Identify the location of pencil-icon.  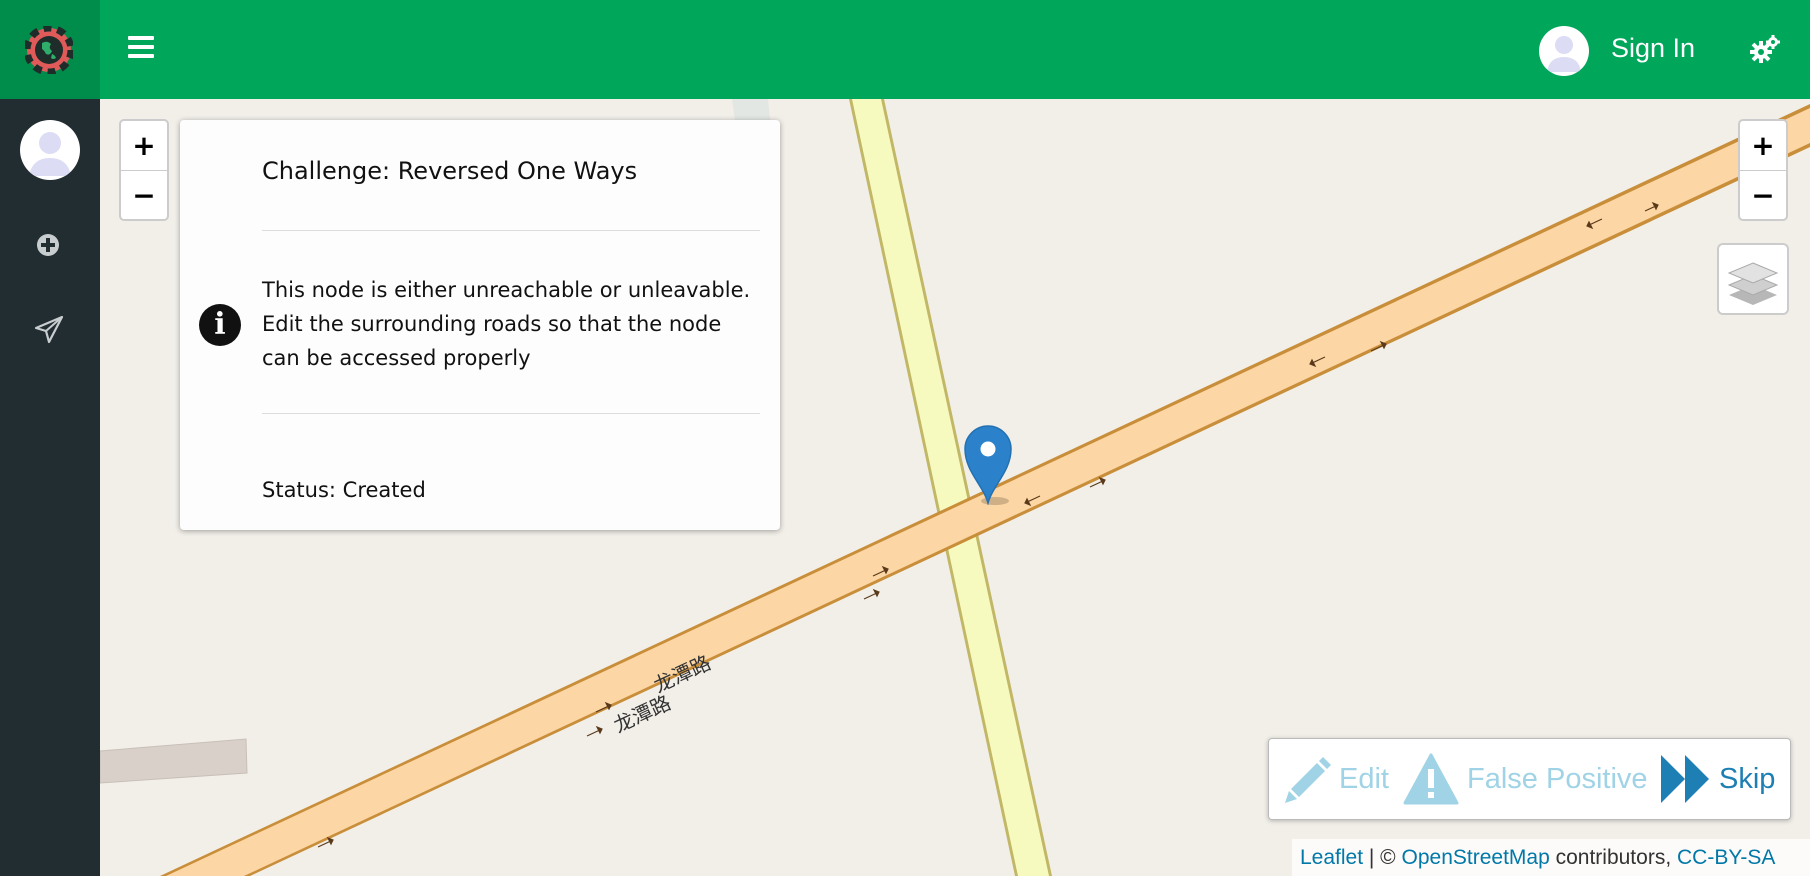
(1308, 780).